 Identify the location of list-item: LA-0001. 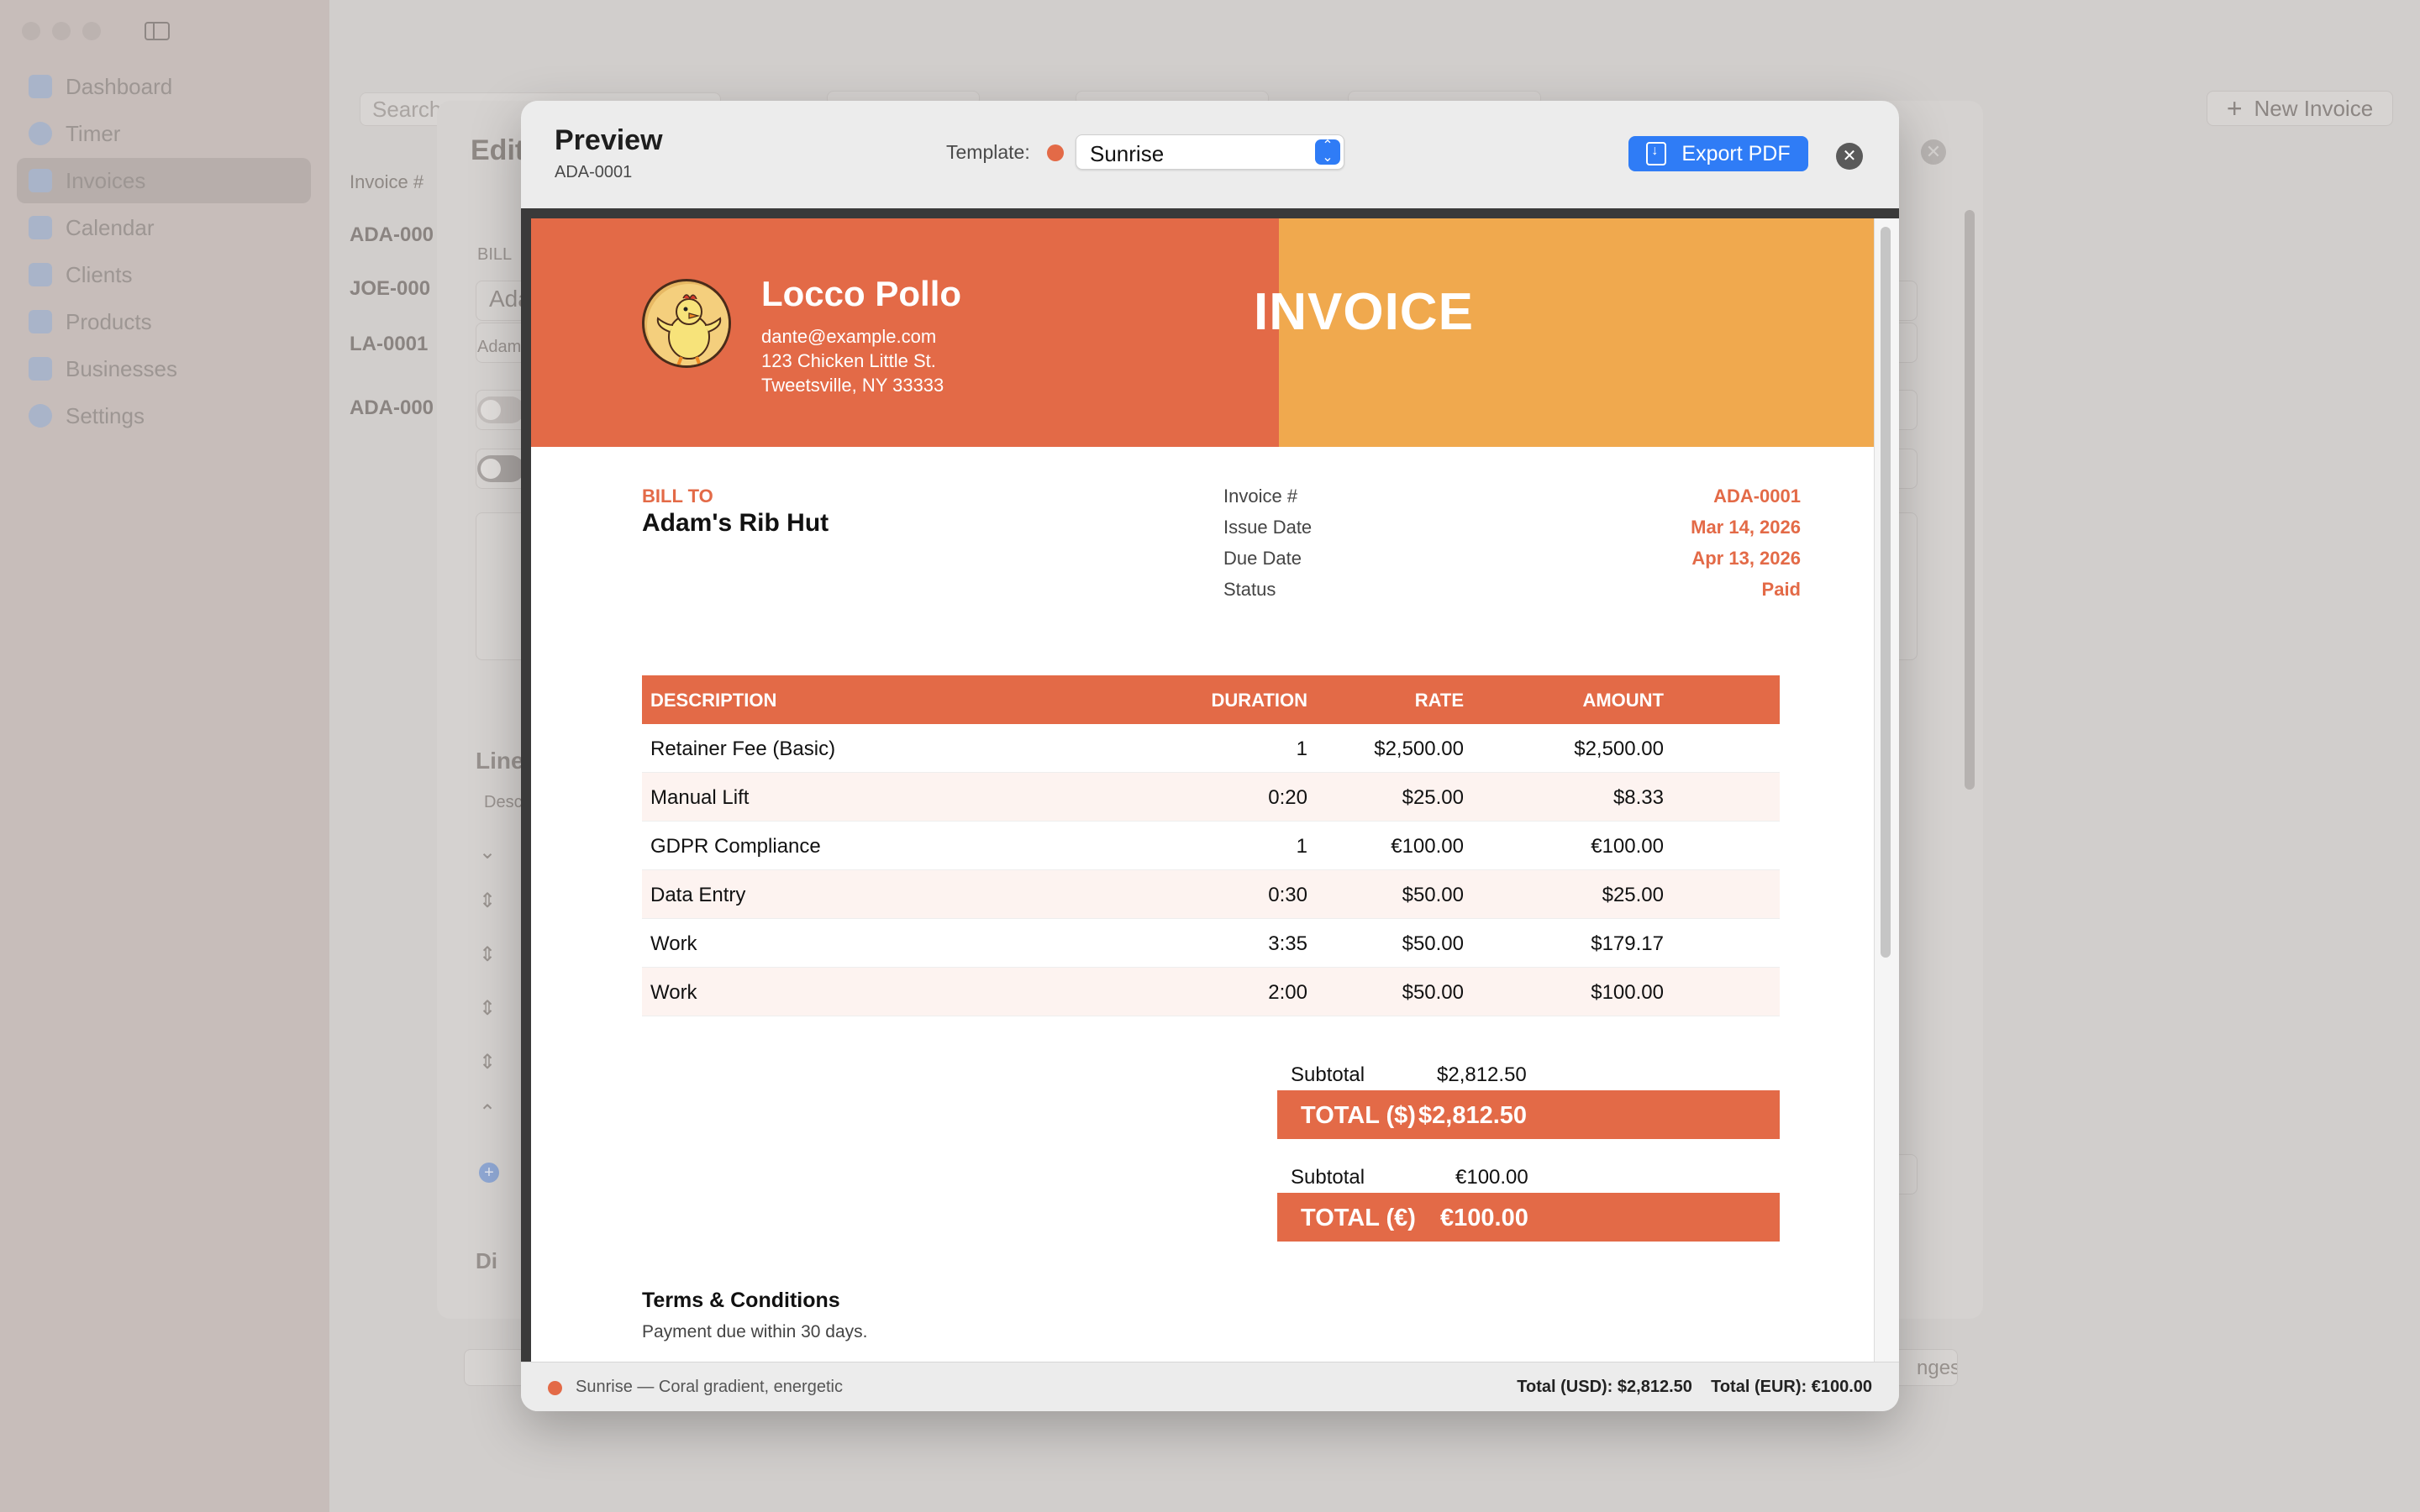
(389, 344).